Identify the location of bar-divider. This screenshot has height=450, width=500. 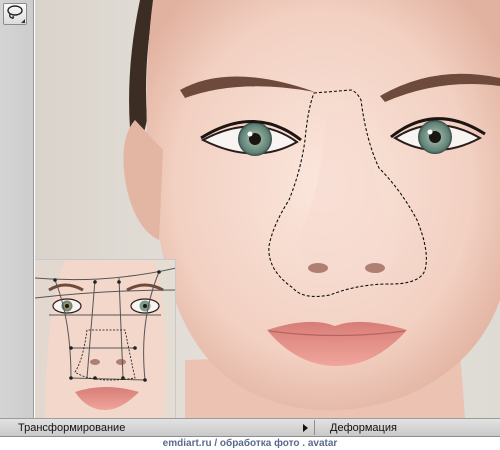
(314, 427).